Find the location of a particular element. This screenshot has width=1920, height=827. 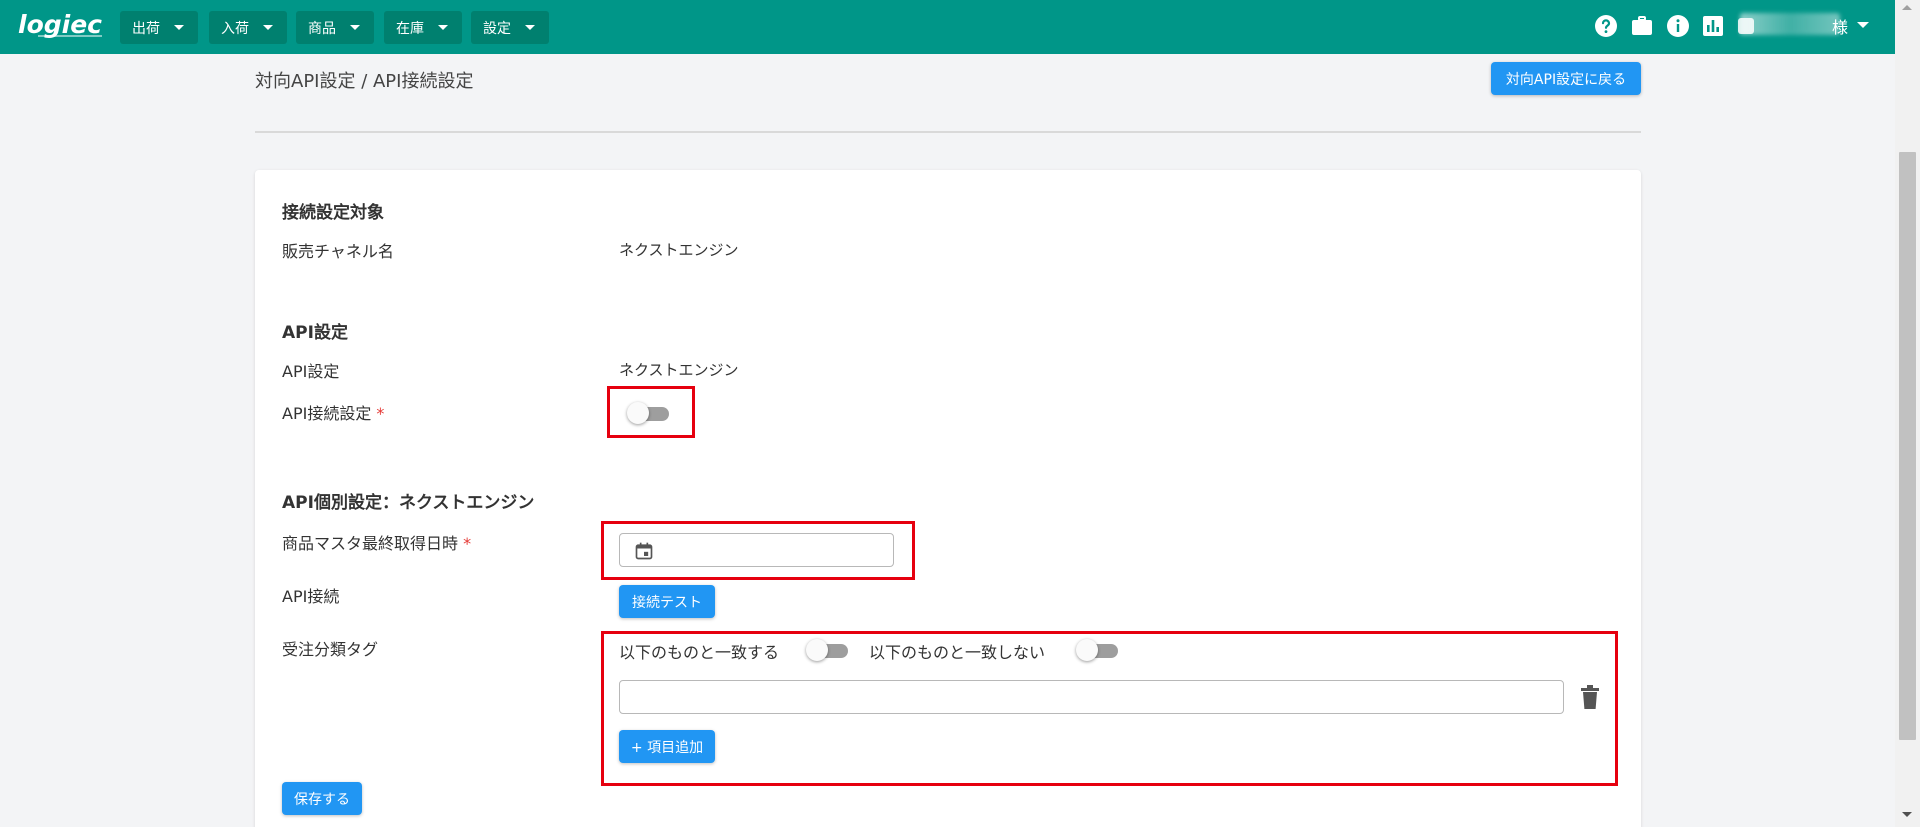

logo-underline is located at coordinates (70, 36).